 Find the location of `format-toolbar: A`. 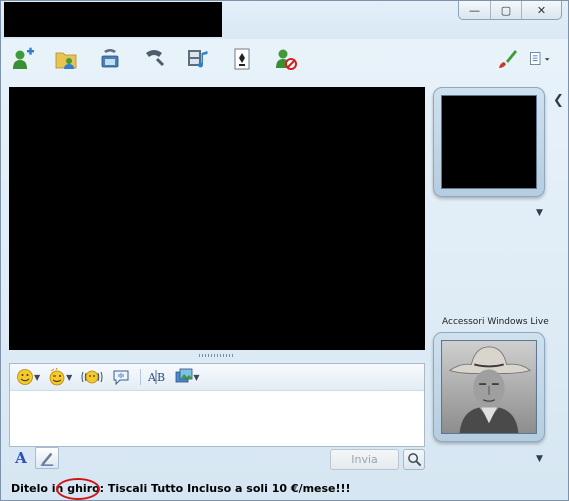

format-toolbar: A is located at coordinates (35, 459).